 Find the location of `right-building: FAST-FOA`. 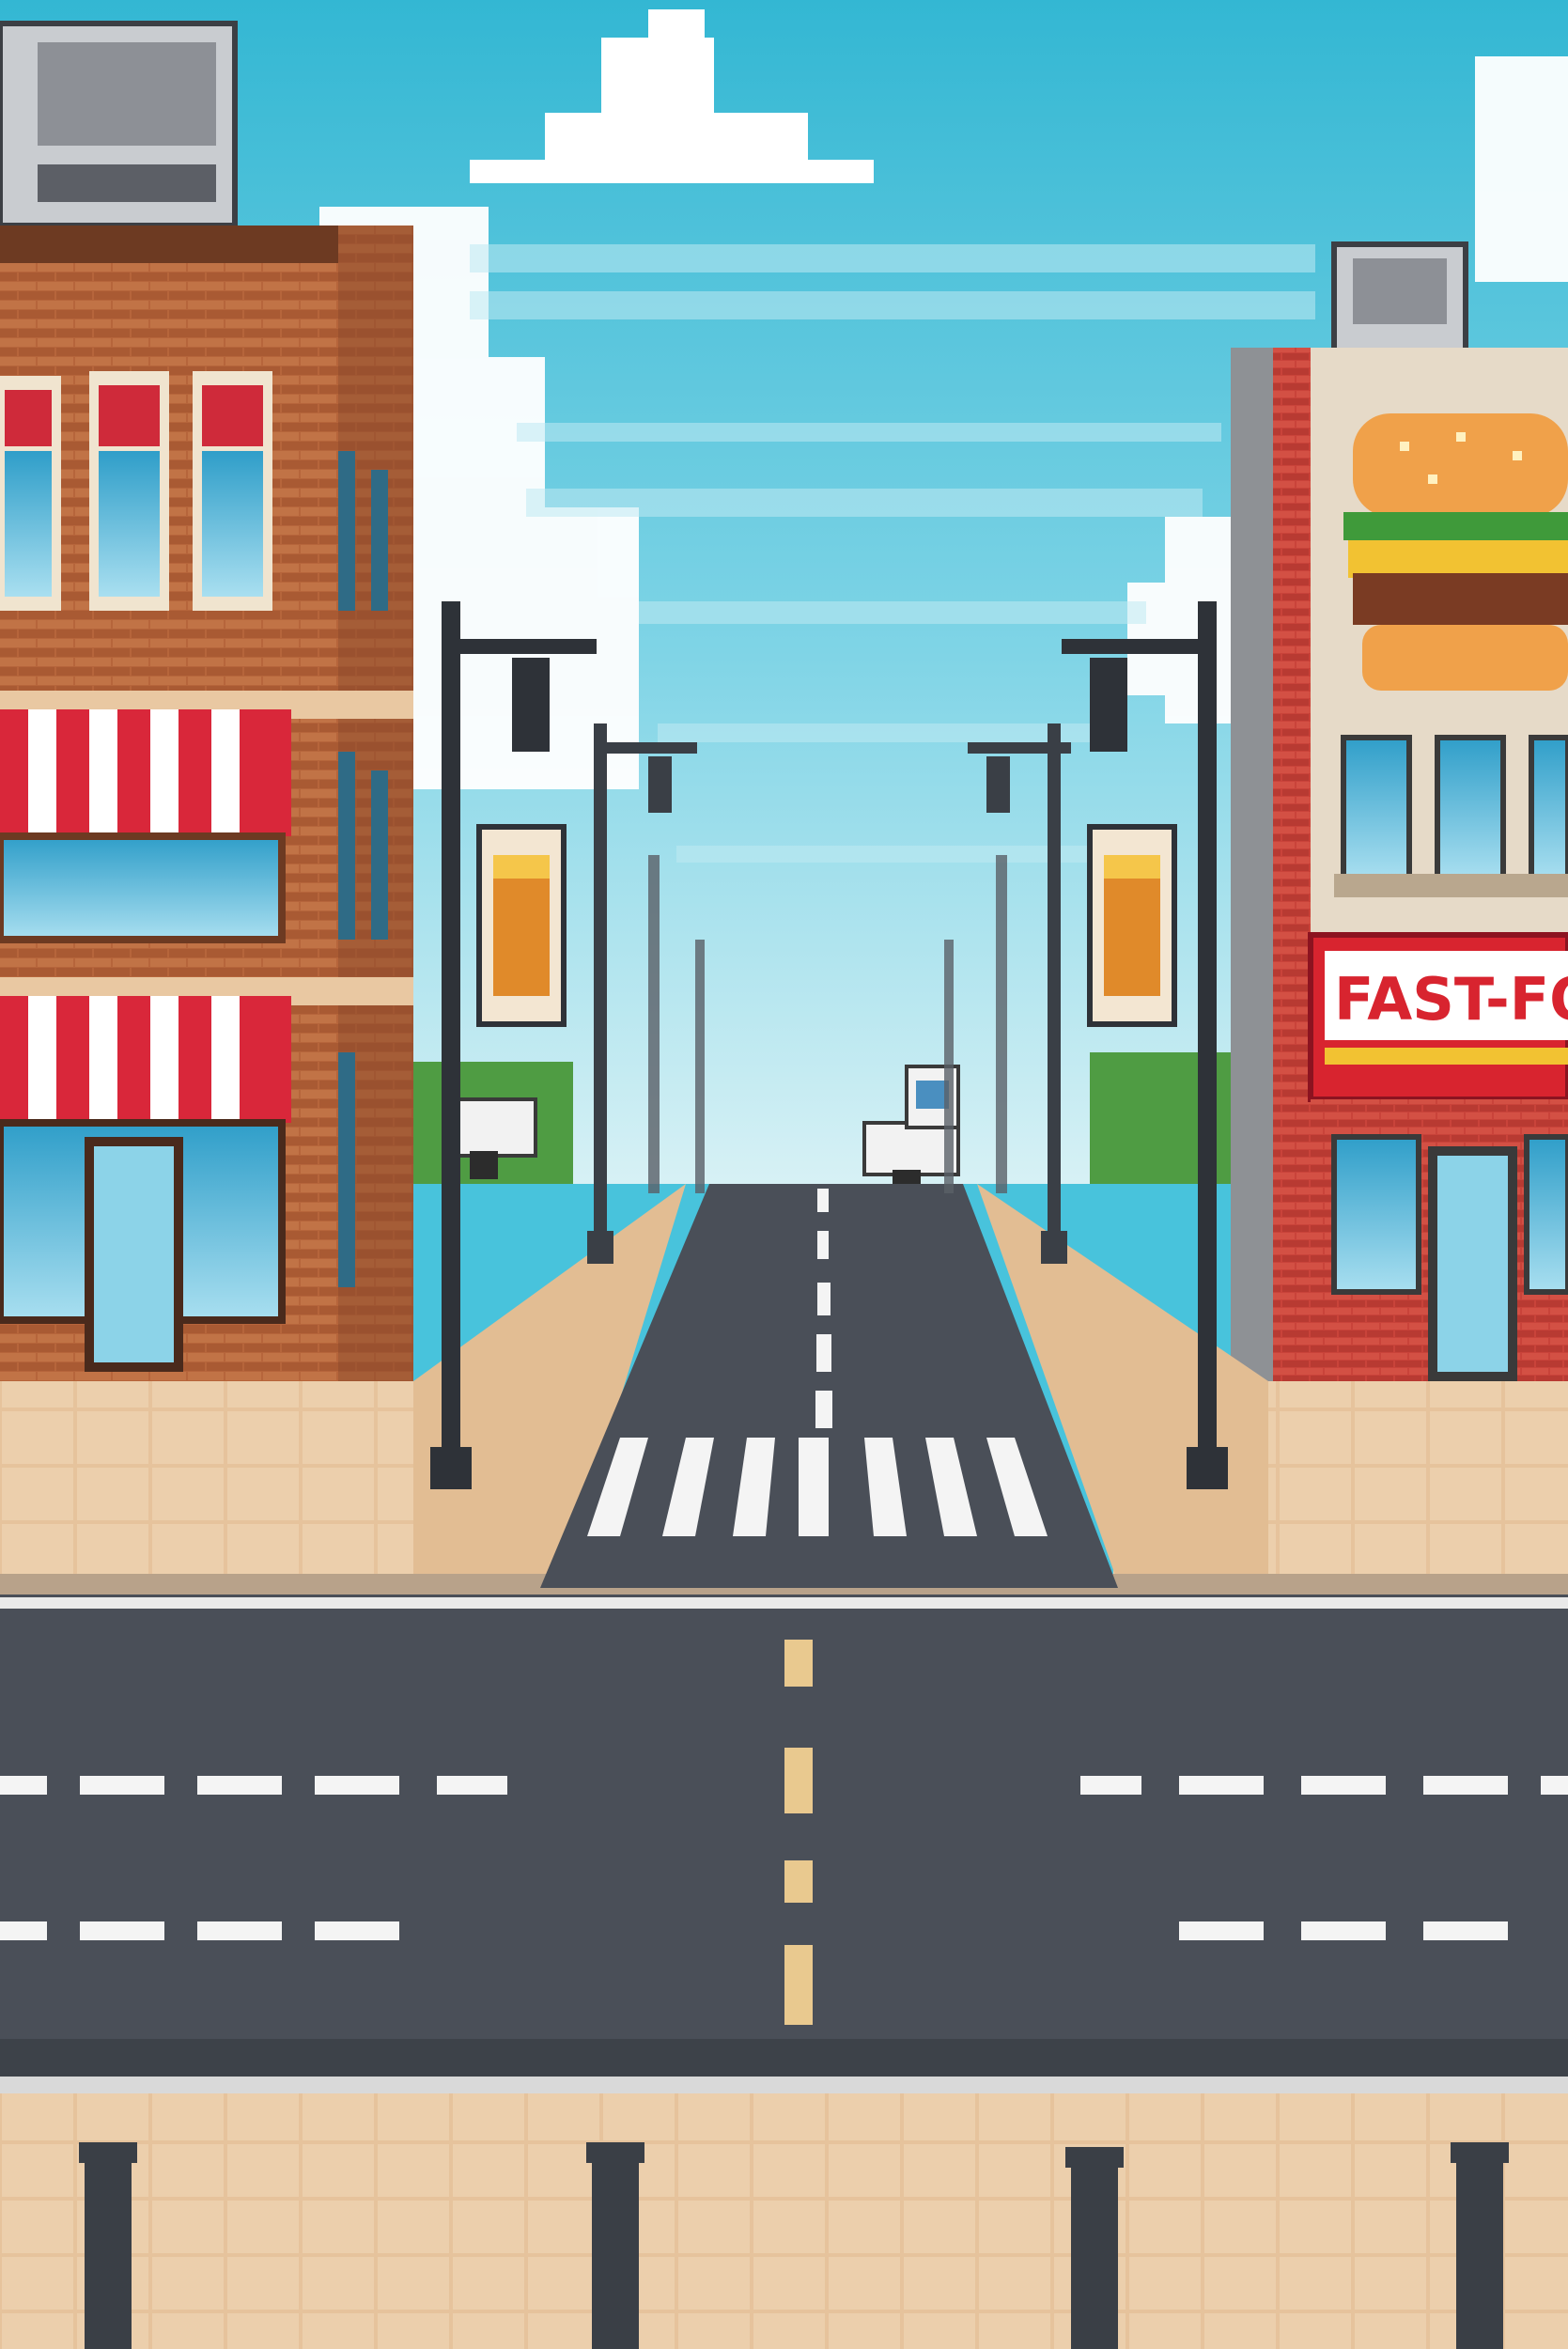

right-building: FAST-FOA is located at coordinates (1399, 811).